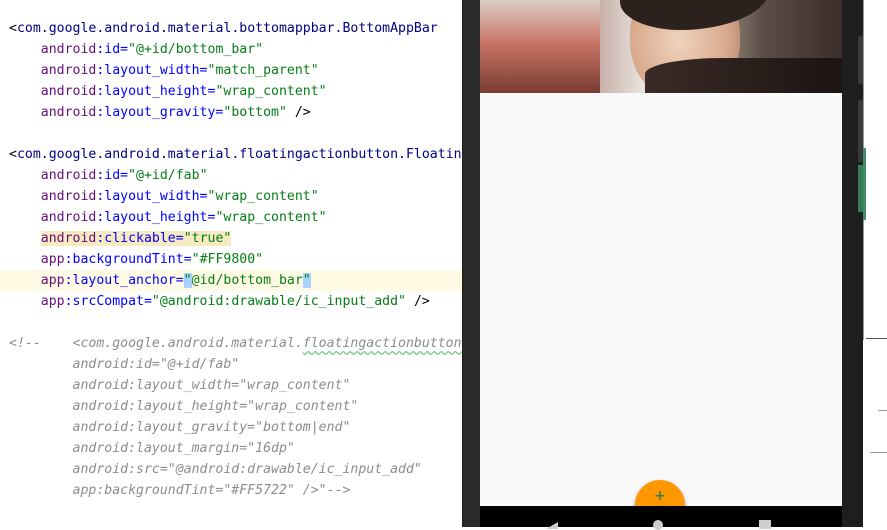  Describe the element at coordinates (661, 46) in the screenshot. I see `header-photo` at that location.